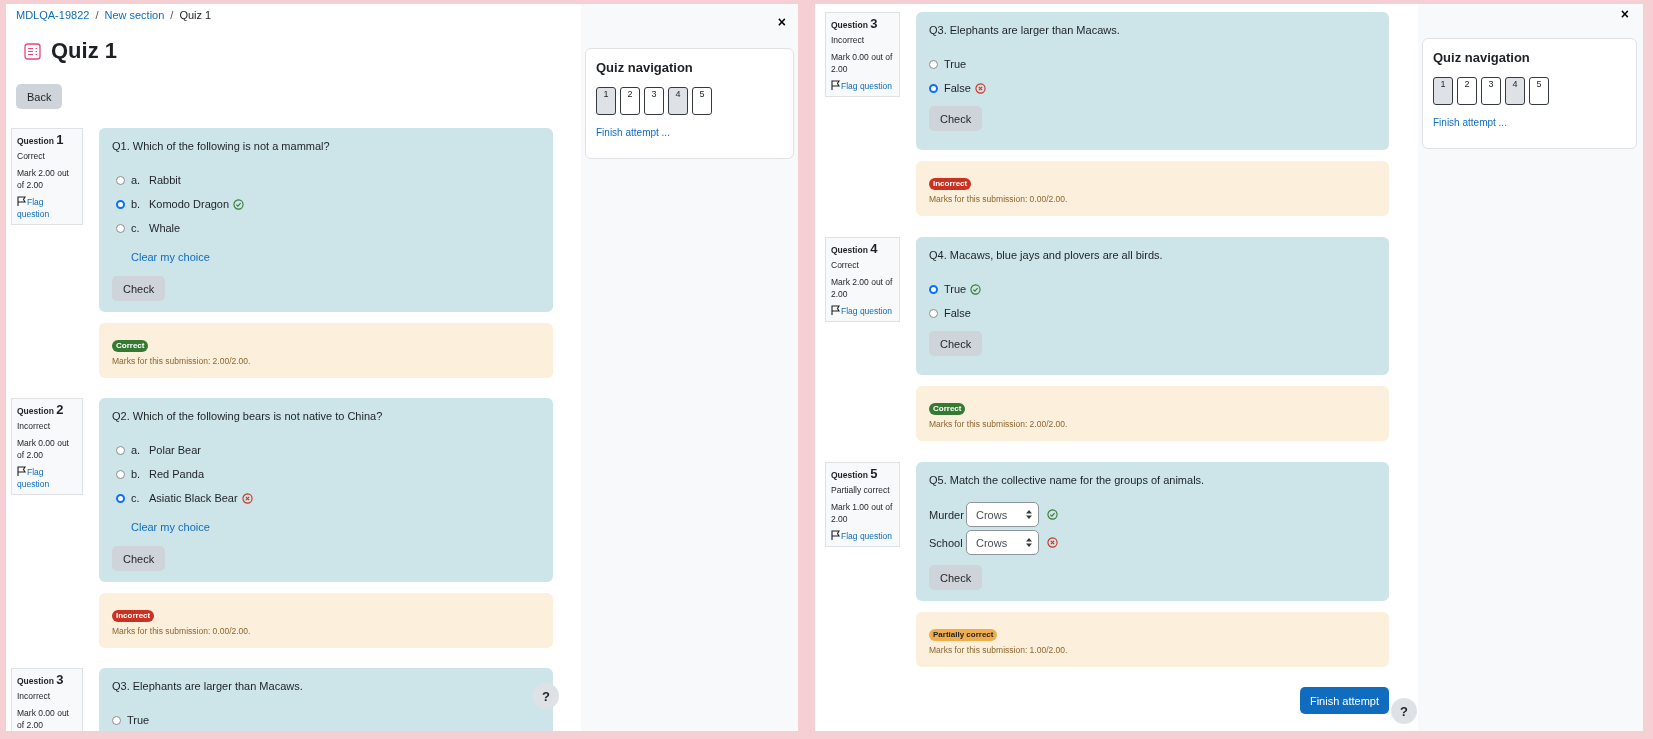 The height and width of the screenshot is (739, 1653). What do you see at coordinates (855, 249) in the screenshot?
I see `question-number: Question 4` at bounding box center [855, 249].